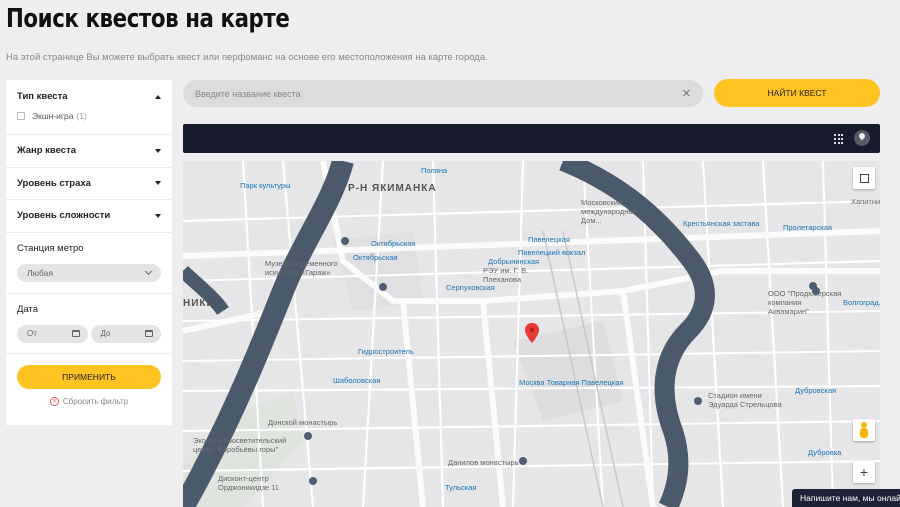  Describe the element at coordinates (158, 96) in the screenshot. I see `chevron-up-icon` at that location.